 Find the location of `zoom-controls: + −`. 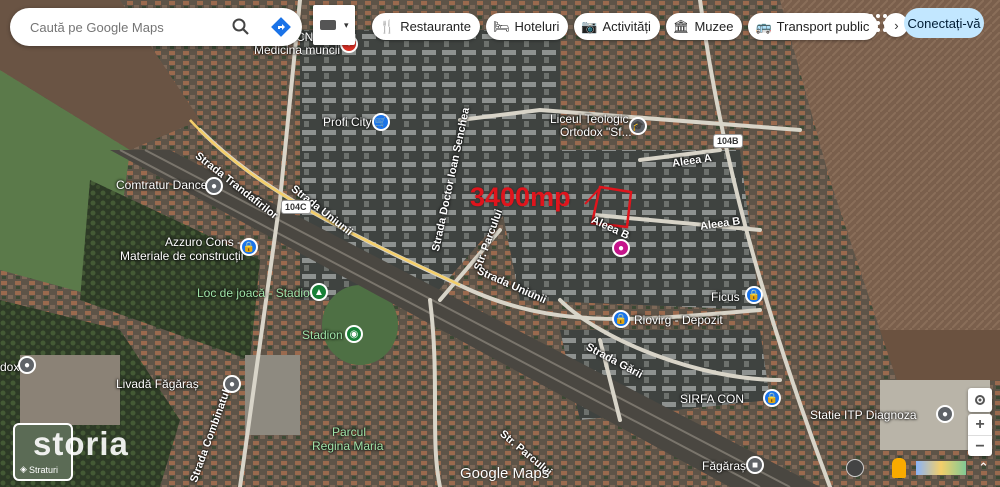

zoom-controls: + − is located at coordinates (980, 435).